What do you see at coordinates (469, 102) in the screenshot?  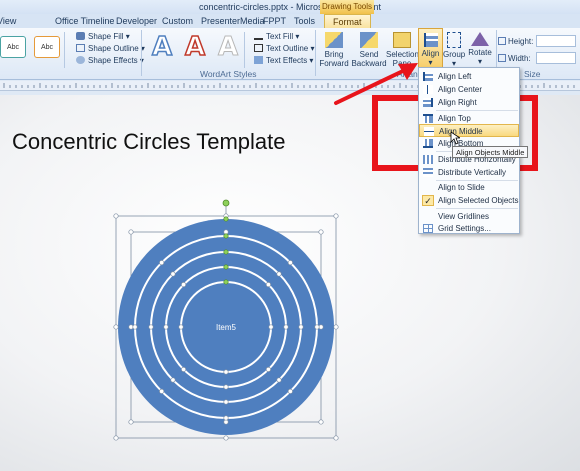 I see `menu-item-align-right: Align Right` at bounding box center [469, 102].